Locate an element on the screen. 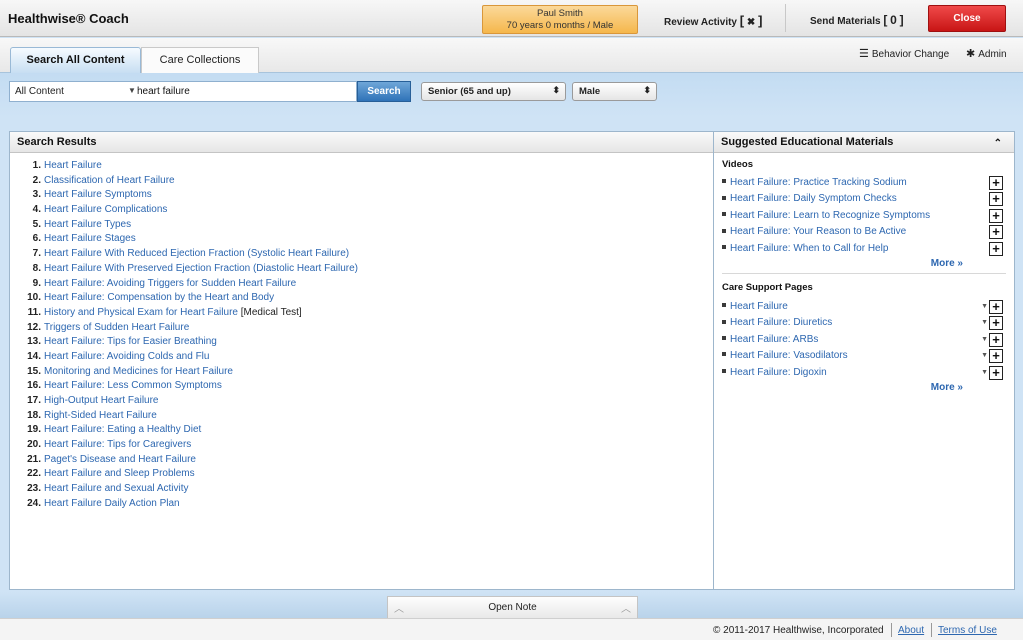 The height and width of the screenshot is (640, 1023). result-link: Heart Failure: Tips for Easier Breathing is located at coordinates (130, 341).